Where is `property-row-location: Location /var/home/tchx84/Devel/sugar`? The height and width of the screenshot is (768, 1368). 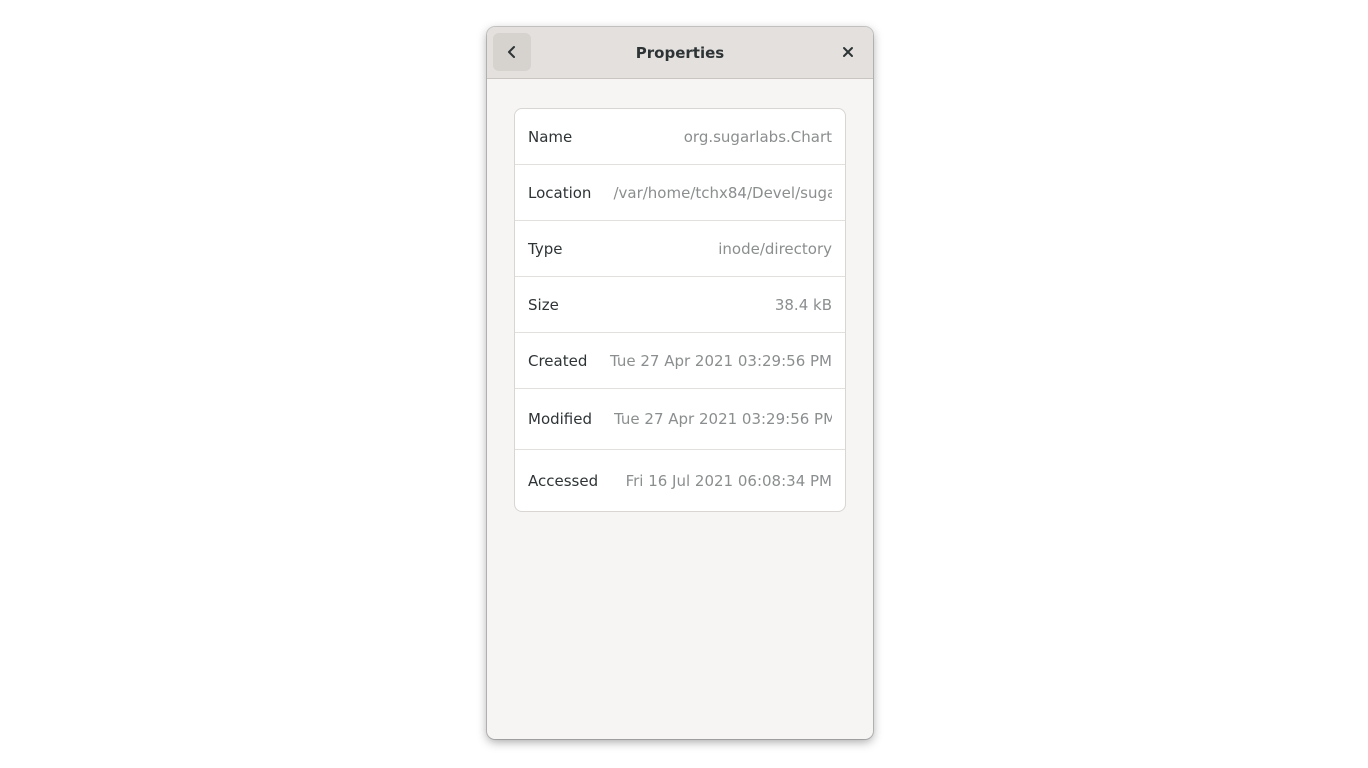
property-row-location: Location /var/home/tchx84/Devel/sugar is located at coordinates (680, 193).